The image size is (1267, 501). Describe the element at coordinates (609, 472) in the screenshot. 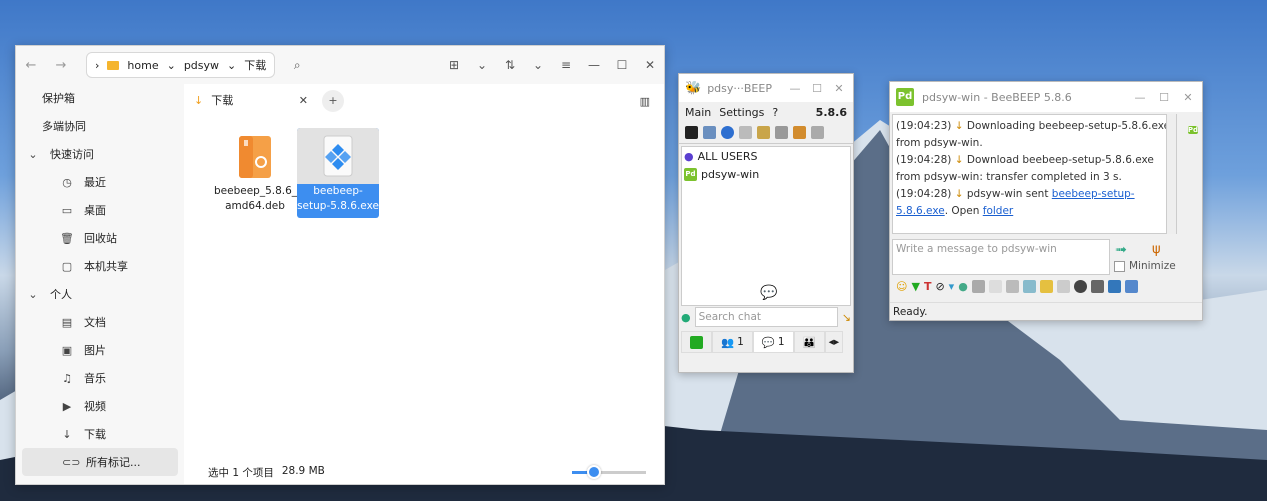

I see `zoom-slider` at that location.